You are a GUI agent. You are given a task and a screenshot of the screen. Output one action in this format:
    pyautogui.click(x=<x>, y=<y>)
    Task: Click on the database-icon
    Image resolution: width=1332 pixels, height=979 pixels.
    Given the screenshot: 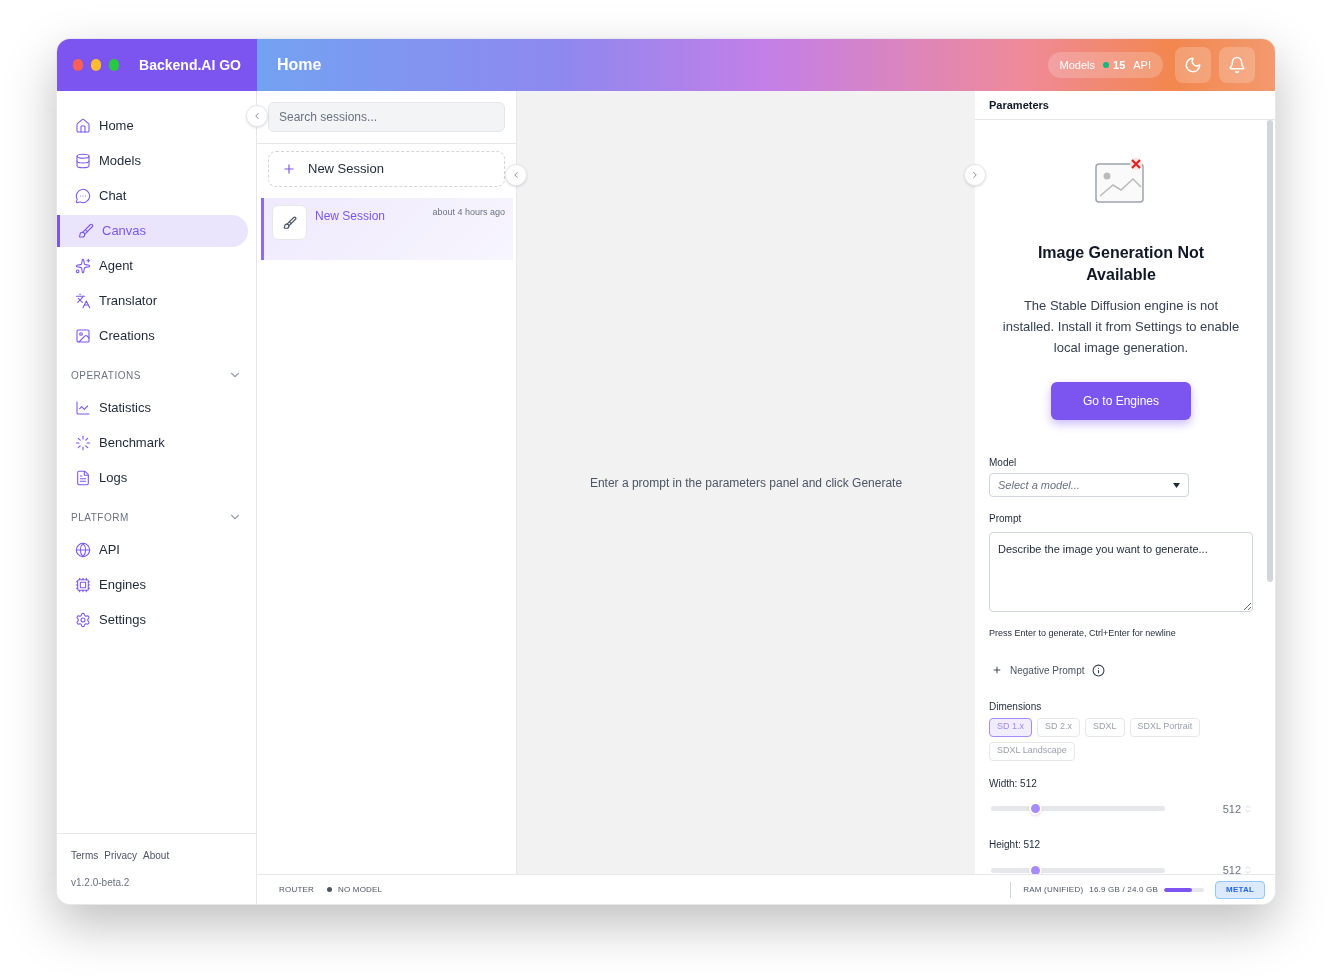 What is the action you would take?
    pyautogui.click(x=83, y=161)
    